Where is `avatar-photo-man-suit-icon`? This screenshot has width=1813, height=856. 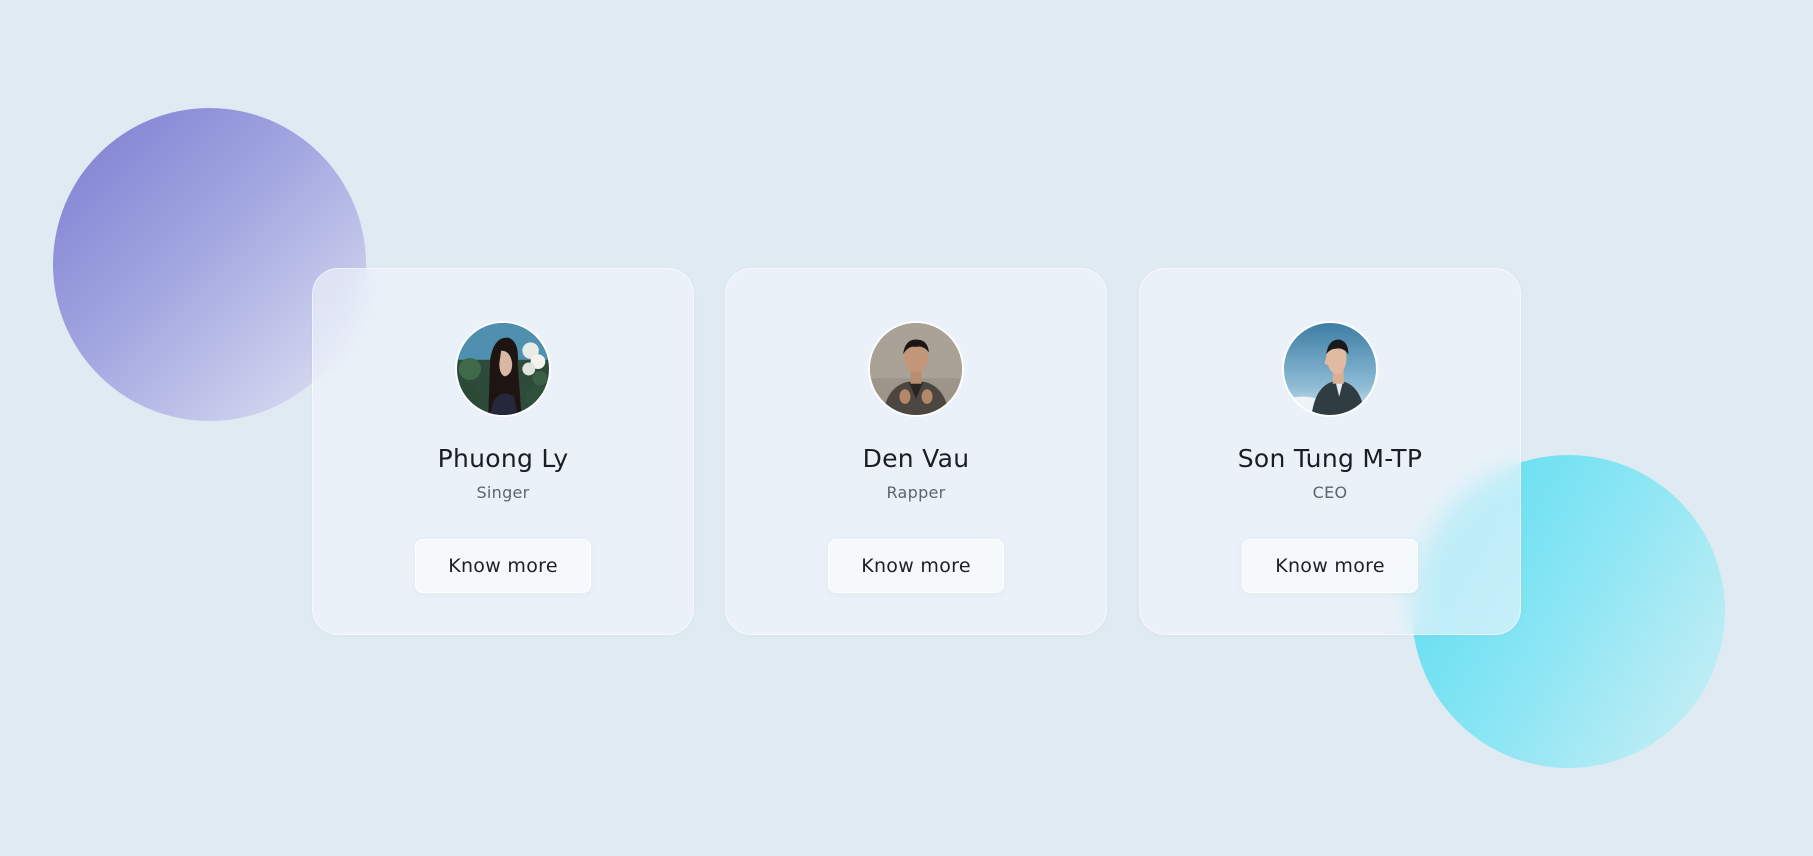
avatar-photo-man-suit-icon is located at coordinates (916, 369).